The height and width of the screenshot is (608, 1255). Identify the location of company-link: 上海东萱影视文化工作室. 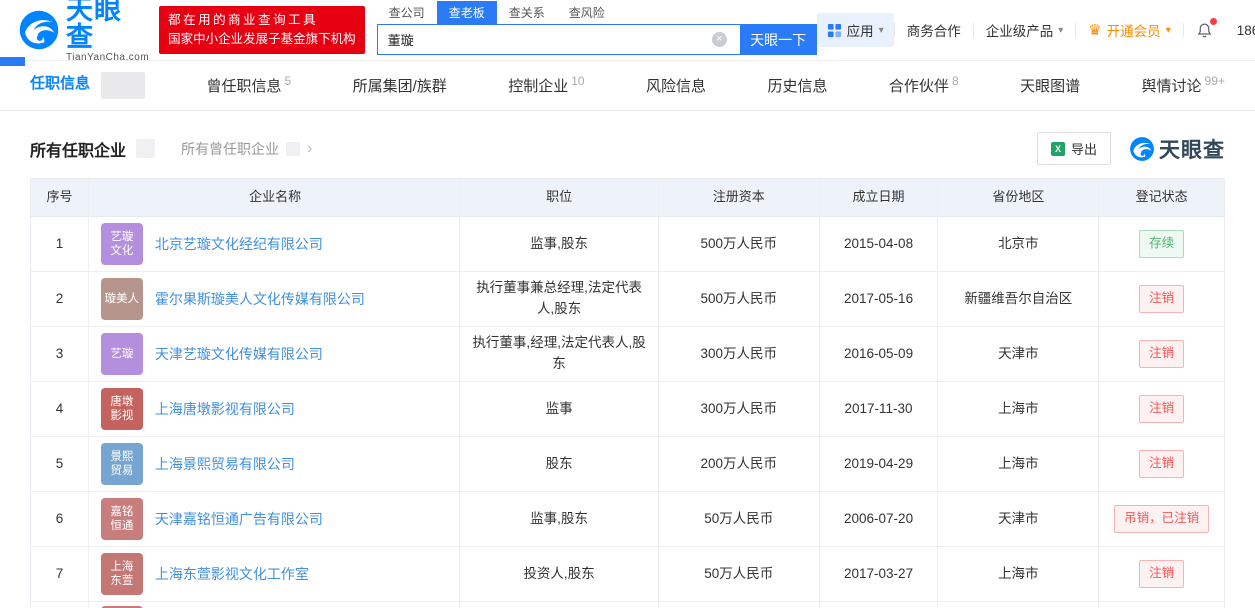
(232, 574).